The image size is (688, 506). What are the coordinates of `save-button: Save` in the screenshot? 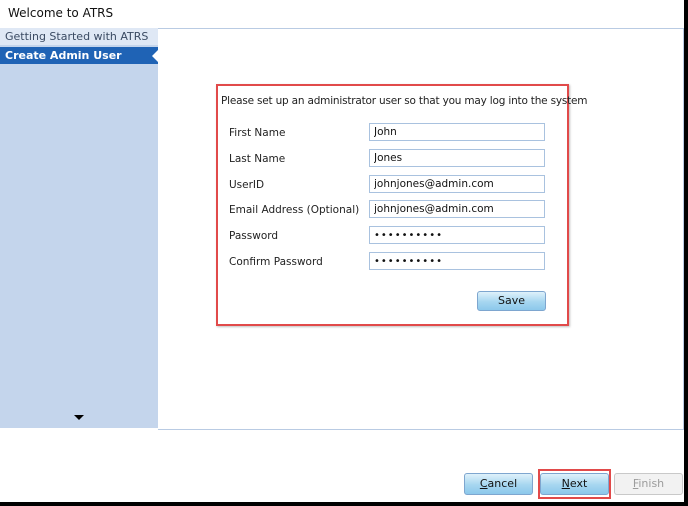 It's located at (511, 301).